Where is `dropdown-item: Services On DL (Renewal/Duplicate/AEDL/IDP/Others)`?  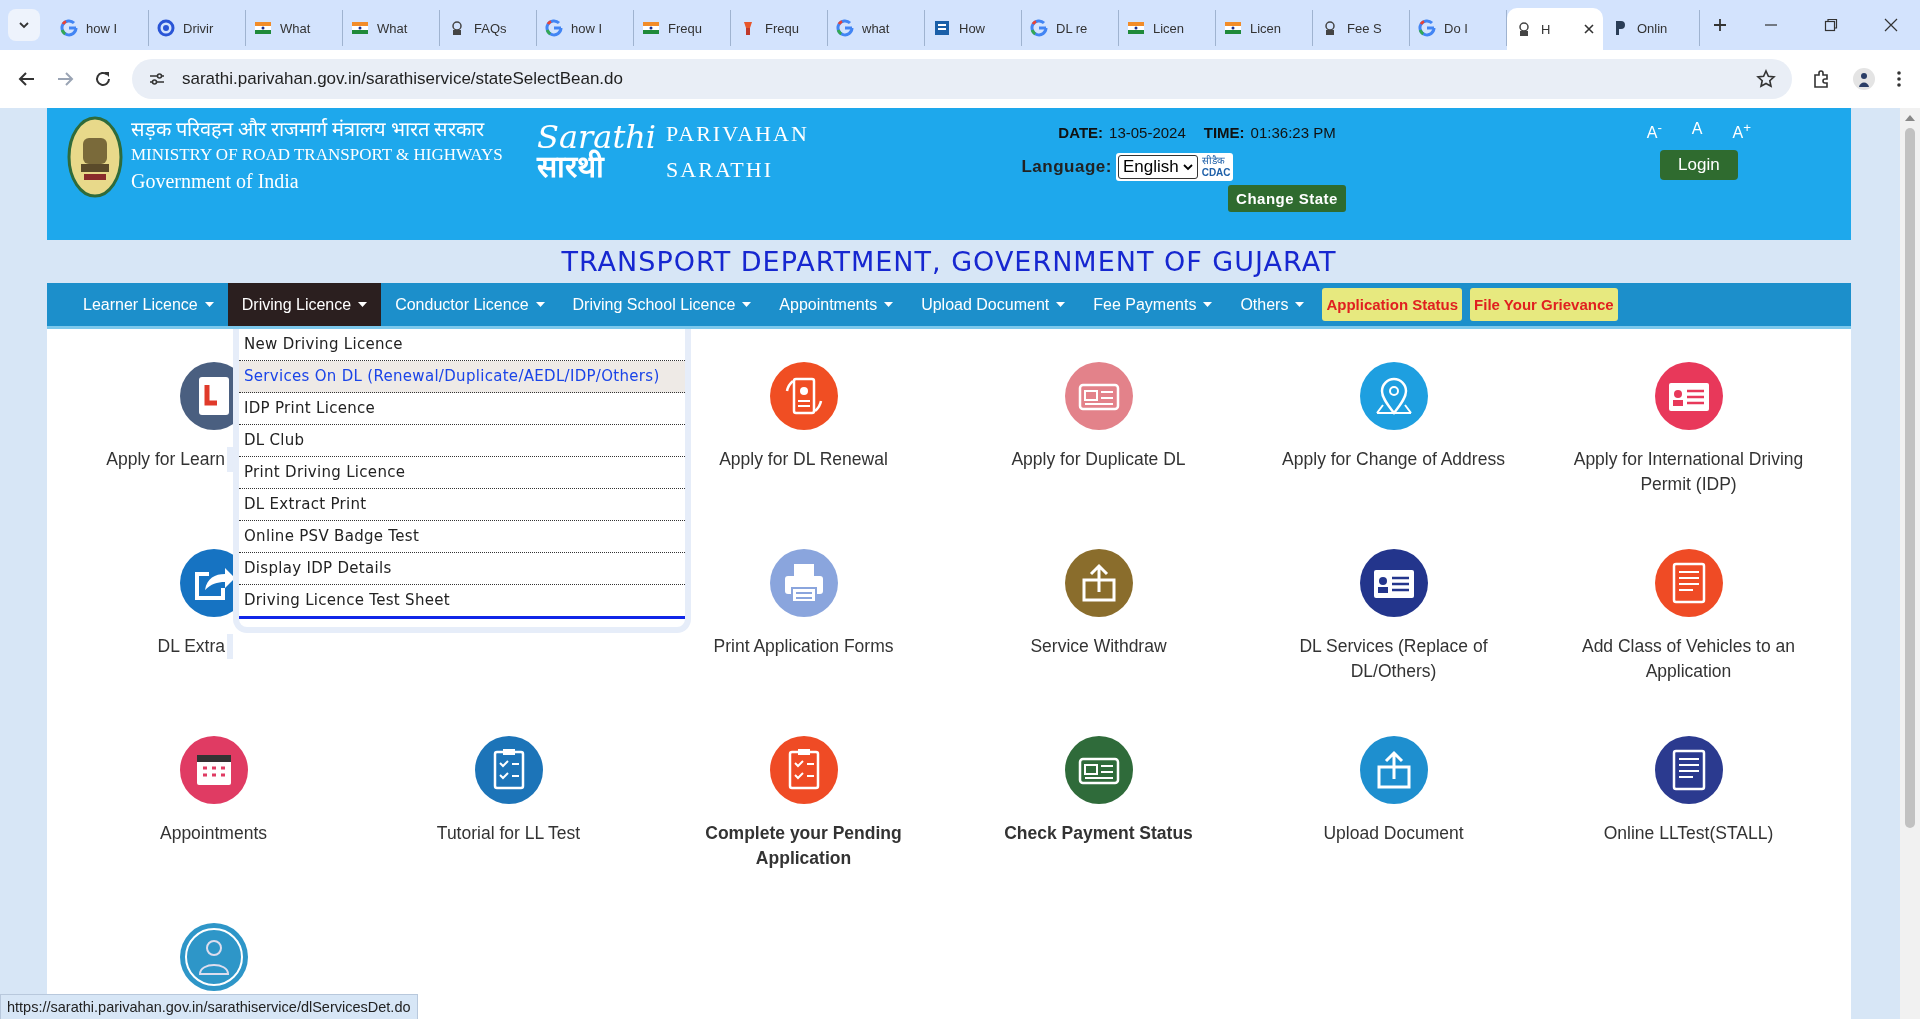 dropdown-item: Services On DL (Renewal/Duplicate/AEDL/IDP/Others) is located at coordinates (462, 377).